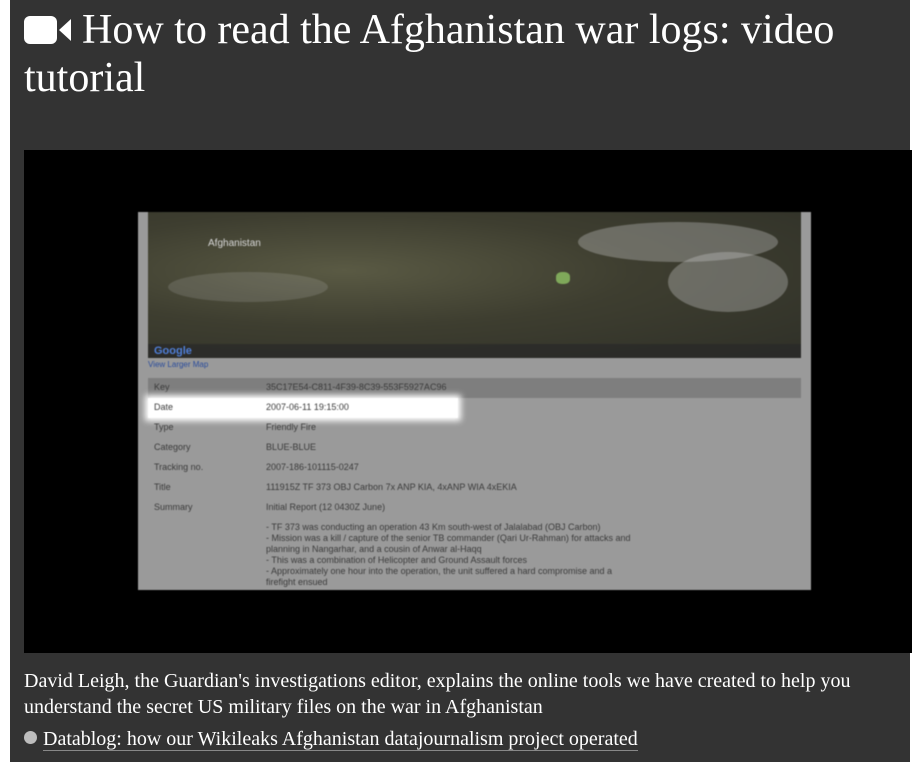 Image resolution: width=912 pixels, height=766 pixels. What do you see at coordinates (312, 467) in the screenshot?
I see `row-value: 2007-186-101115-0247` at bounding box center [312, 467].